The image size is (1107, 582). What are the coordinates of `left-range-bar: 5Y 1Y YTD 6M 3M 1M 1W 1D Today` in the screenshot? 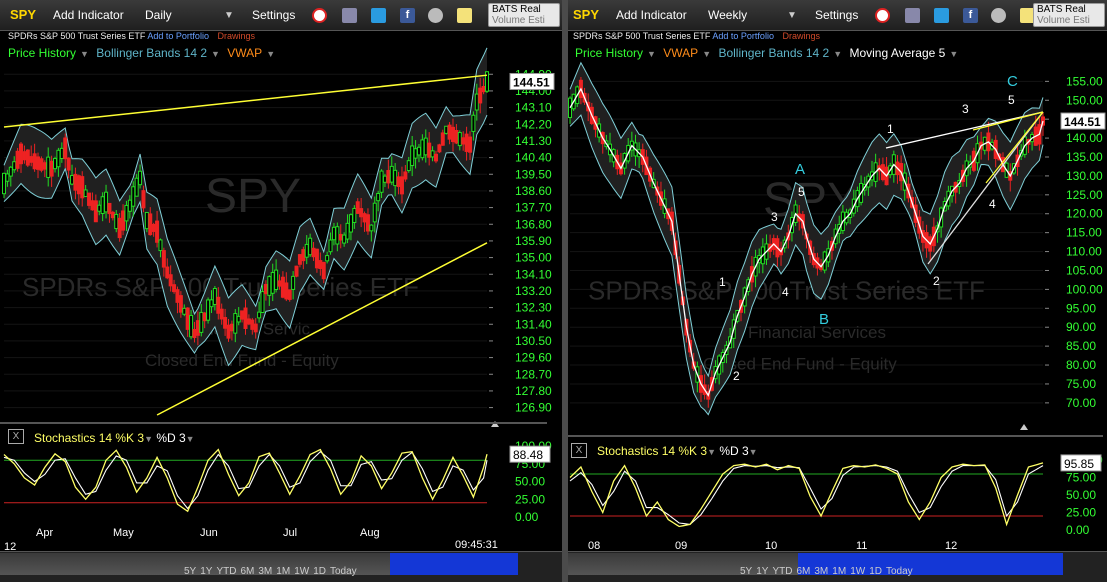 It's located at (281, 566).